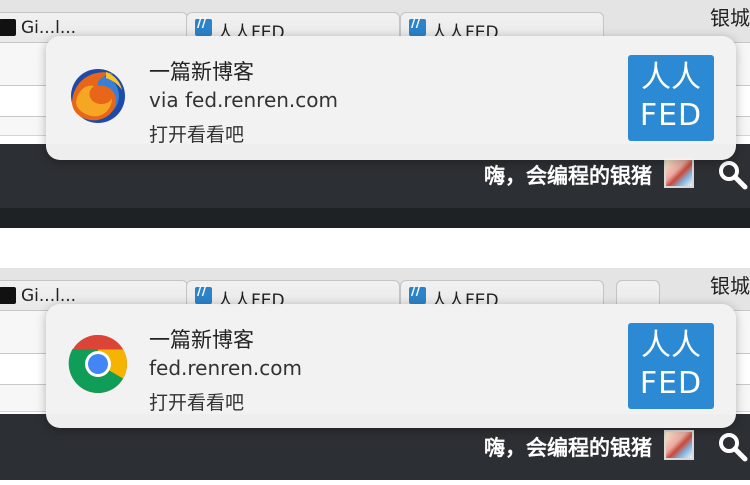 This screenshot has height=485, width=750. Describe the element at coordinates (97, 364) in the screenshot. I see `chrome-icon` at that location.